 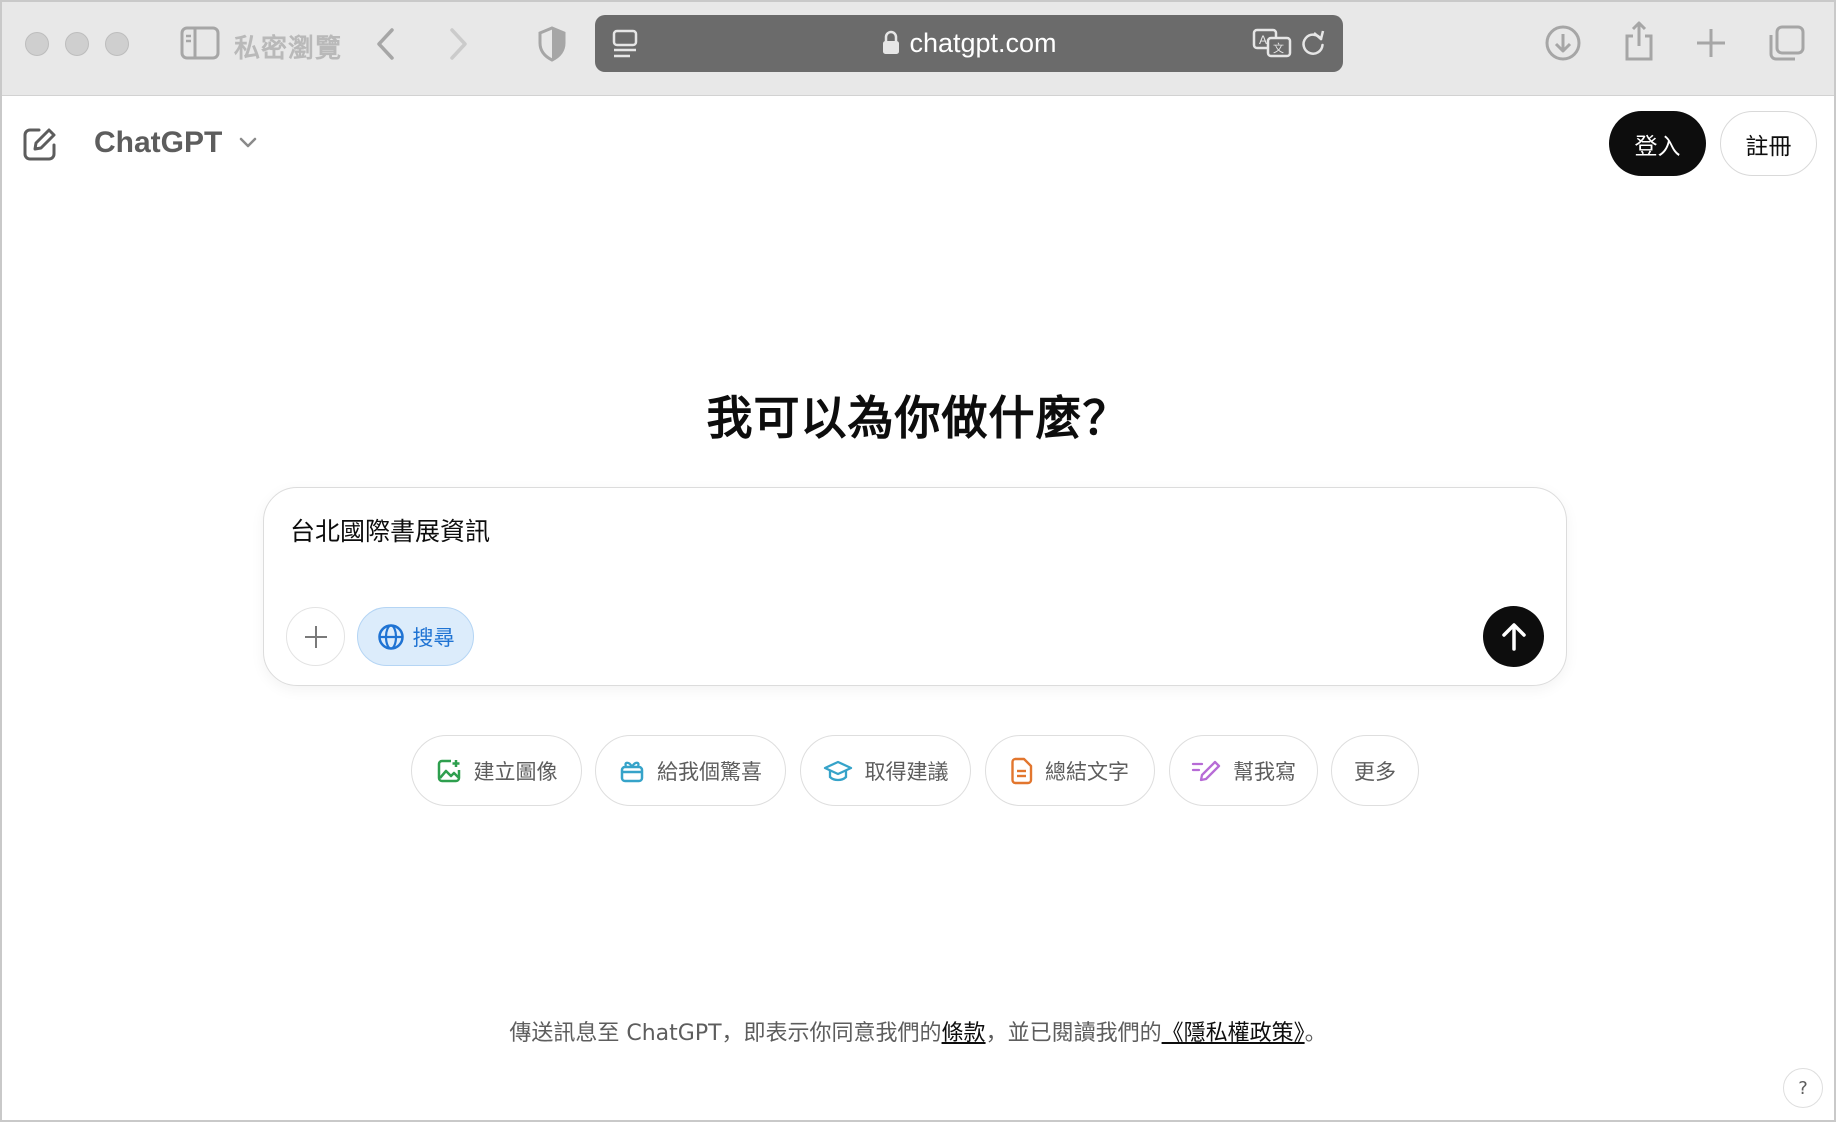 I want to click on share-icon, so click(x=1639, y=41).